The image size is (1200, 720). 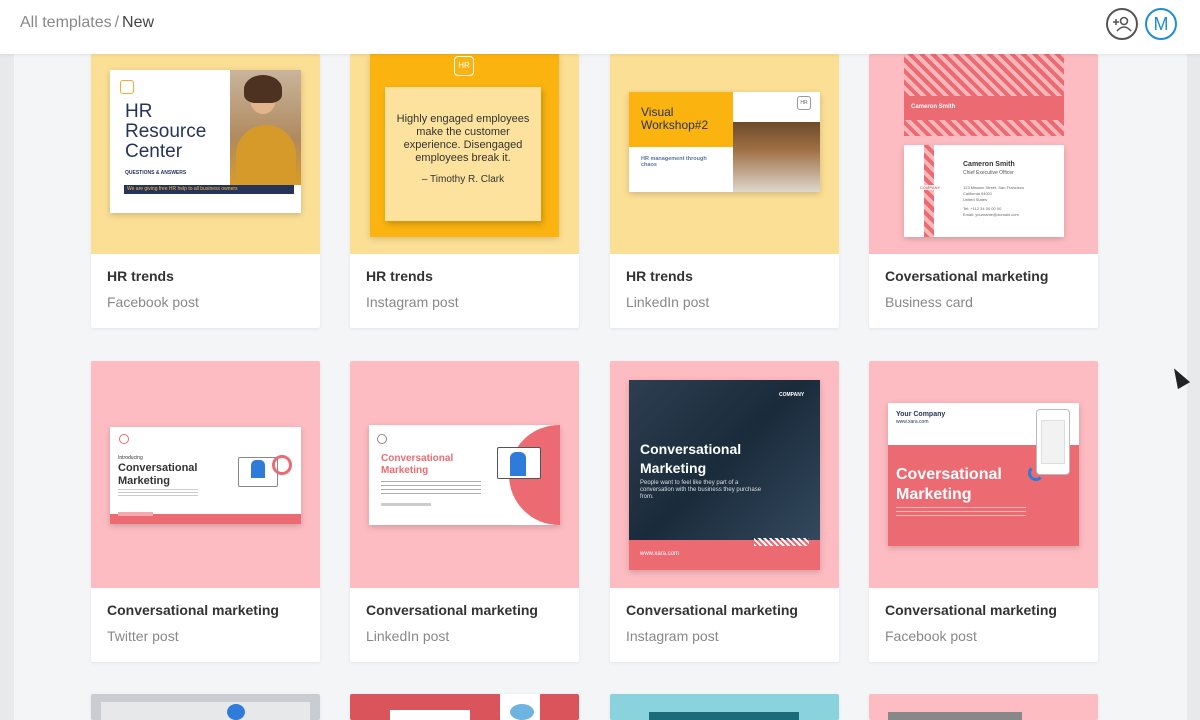 I want to click on room-photo, so click(x=776, y=157).